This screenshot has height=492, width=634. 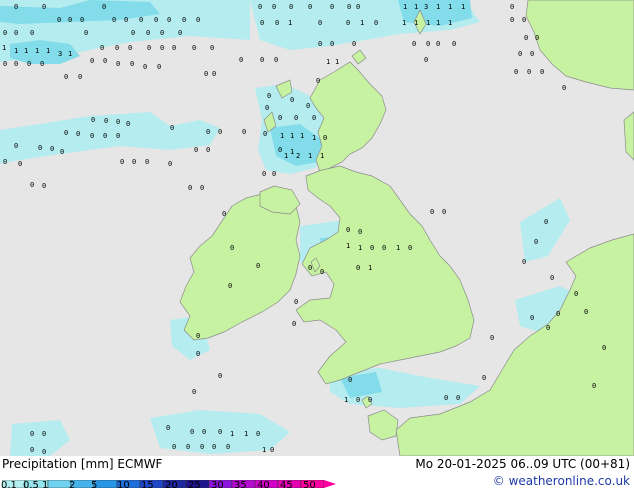 I want to click on legend-tick-label: 35, so click(x=240, y=485).